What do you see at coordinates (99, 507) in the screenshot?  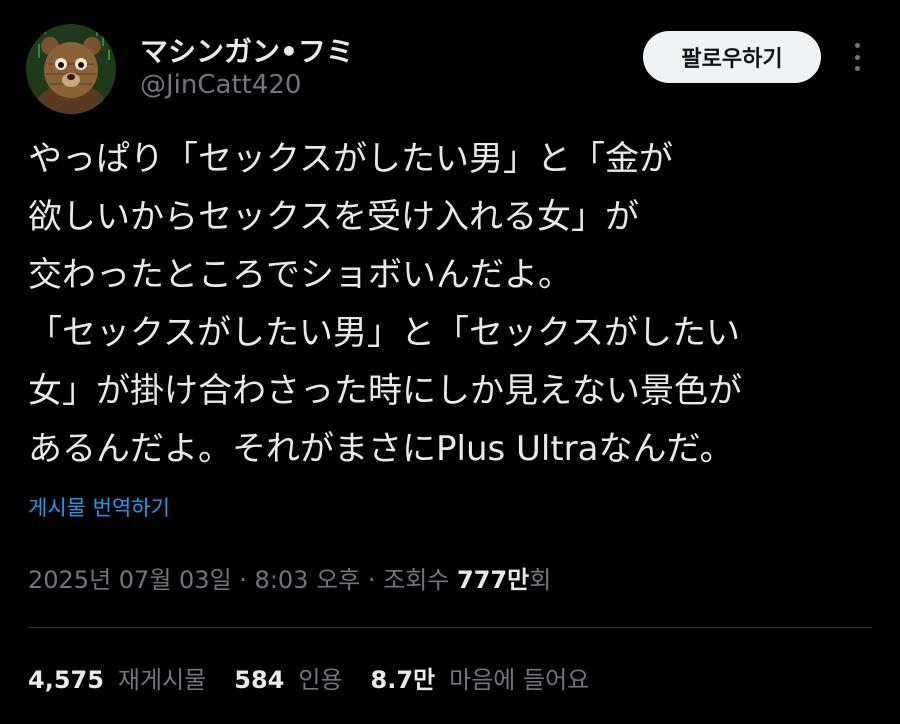 I see `translate-post-link: 게시물 번역하기` at bounding box center [99, 507].